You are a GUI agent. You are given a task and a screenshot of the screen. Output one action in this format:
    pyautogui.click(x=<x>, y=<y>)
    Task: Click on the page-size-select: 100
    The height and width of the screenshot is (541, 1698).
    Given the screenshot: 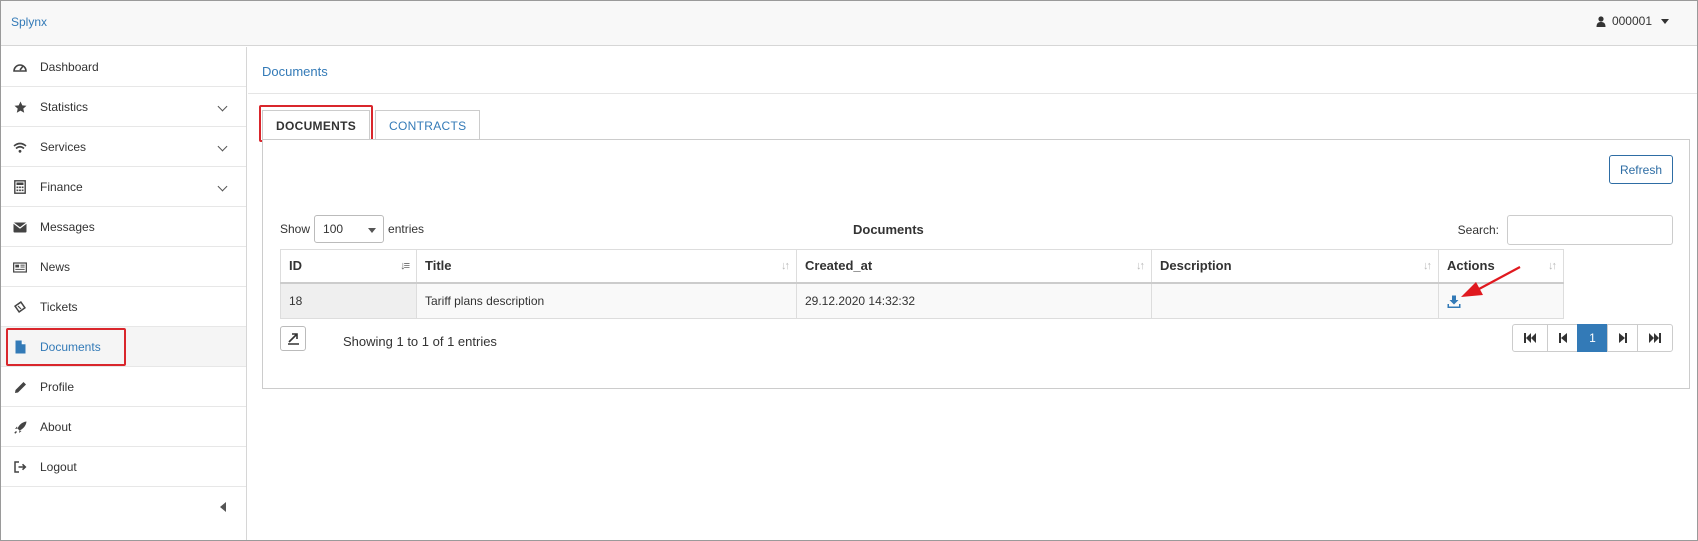 What is the action you would take?
    pyautogui.click(x=349, y=229)
    